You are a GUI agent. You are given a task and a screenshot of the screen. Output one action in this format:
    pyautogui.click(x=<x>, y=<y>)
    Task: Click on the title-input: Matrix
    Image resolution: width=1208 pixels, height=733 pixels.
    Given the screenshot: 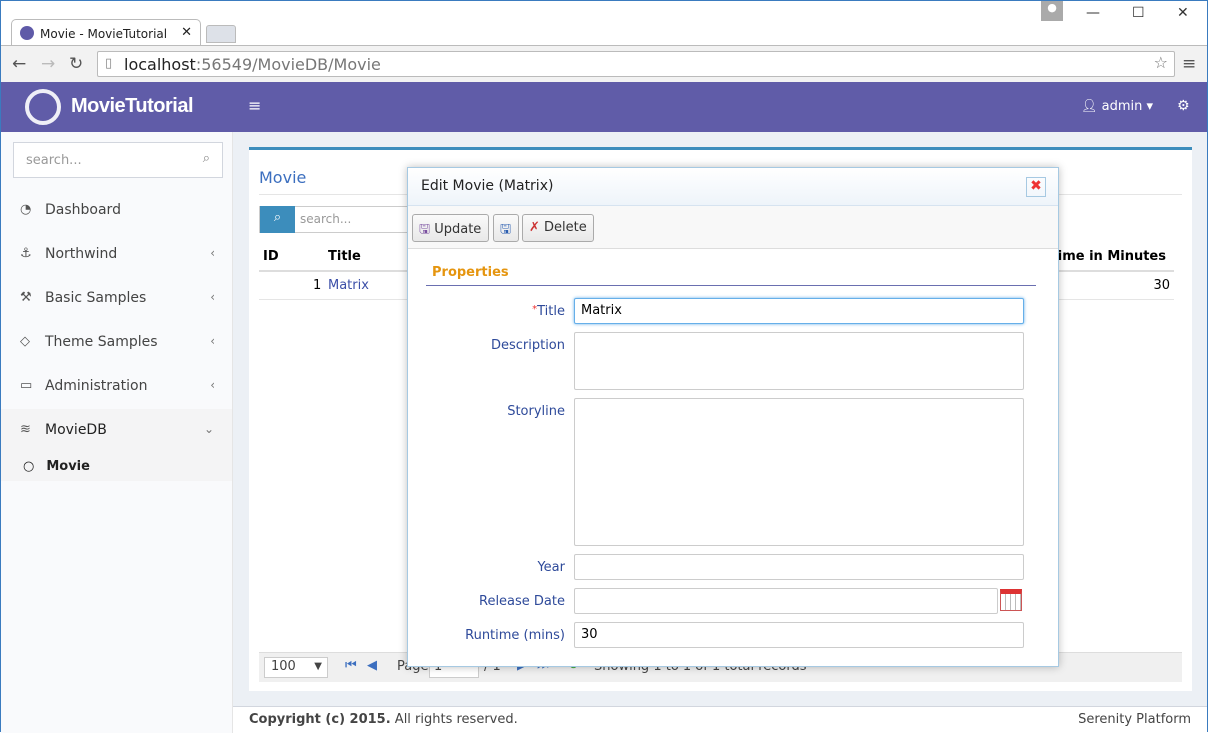 What is the action you would take?
    pyautogui.click(x=799, y=311)
    